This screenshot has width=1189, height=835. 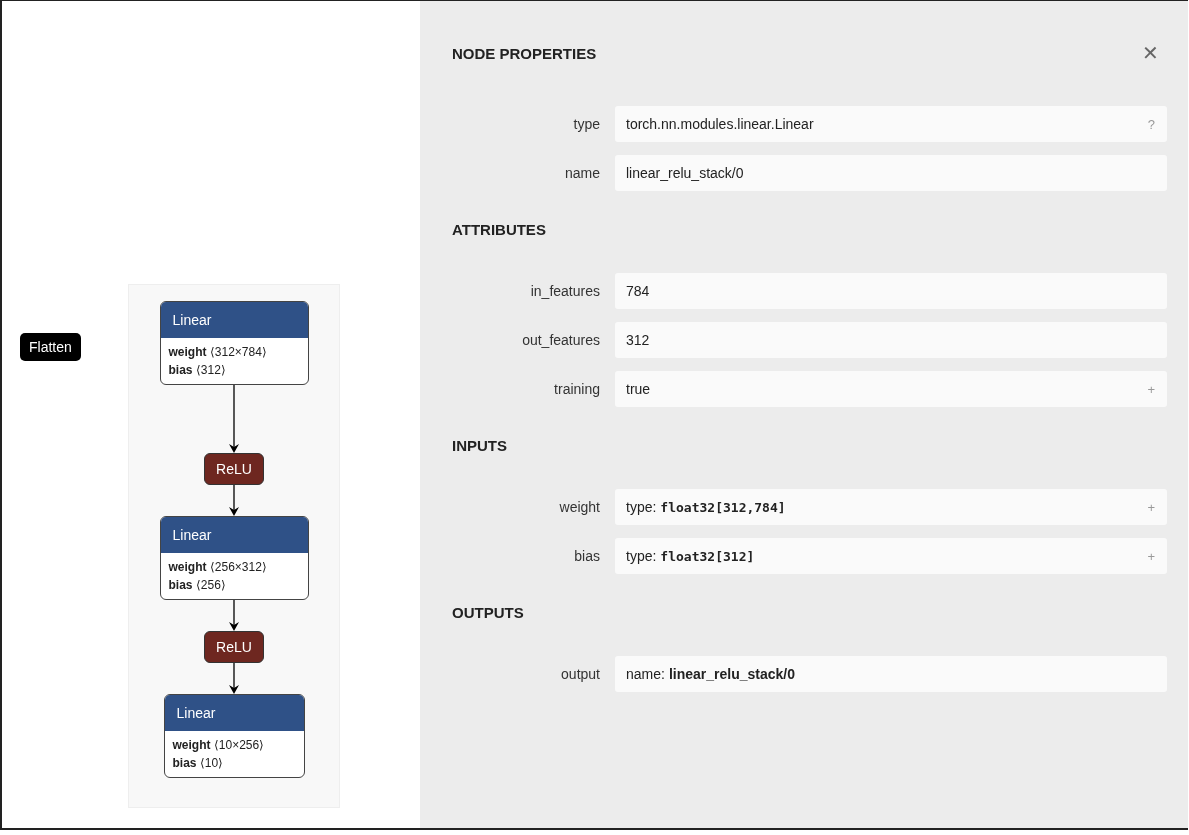 What do you see at coordinates (581, 173) in the screenshot?
I see `property-label: name` at bounding box center [581, 173].